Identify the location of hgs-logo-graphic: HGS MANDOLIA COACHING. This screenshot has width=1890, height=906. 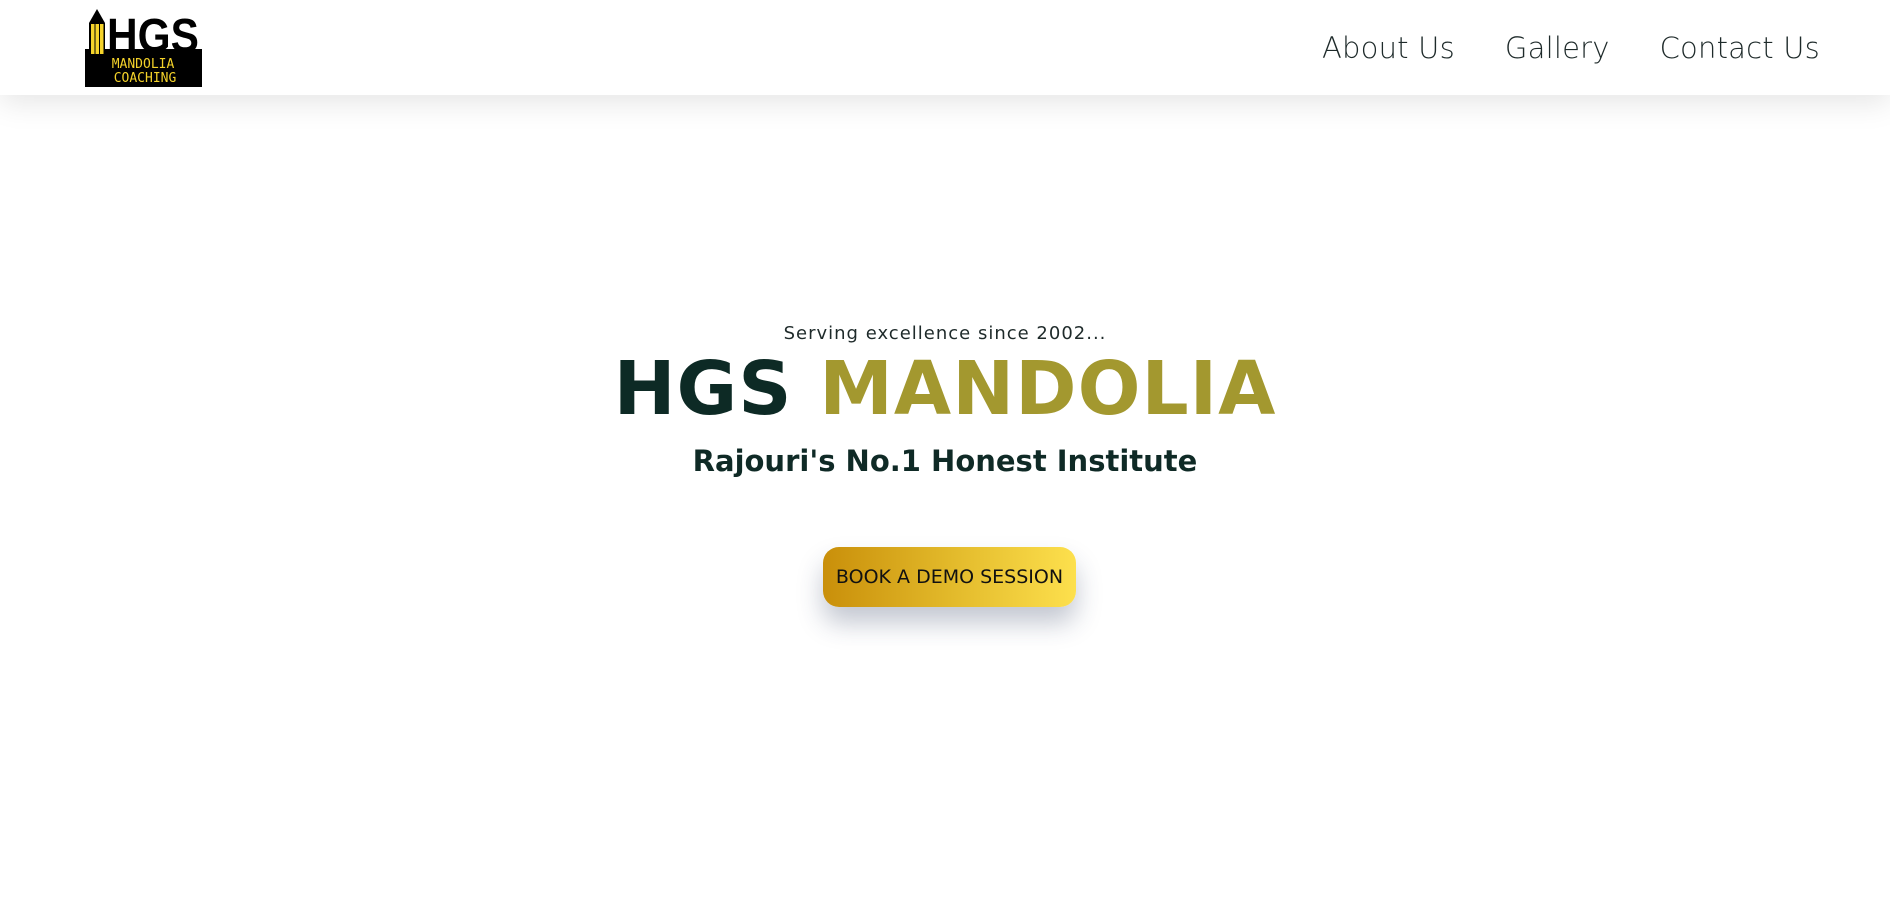
(143, 48).